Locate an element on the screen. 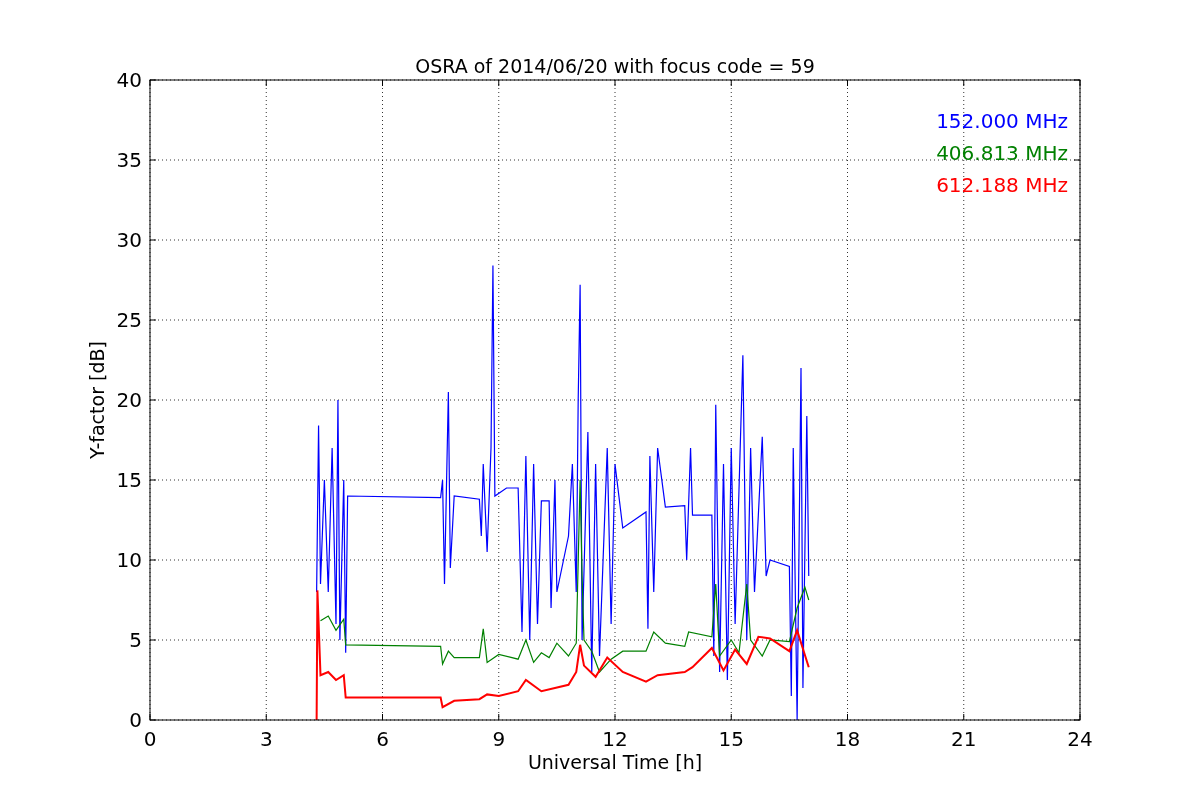 This screenshot has height=800, width=1200. y-tick-label: 15 is located at coordinates (129, 480).